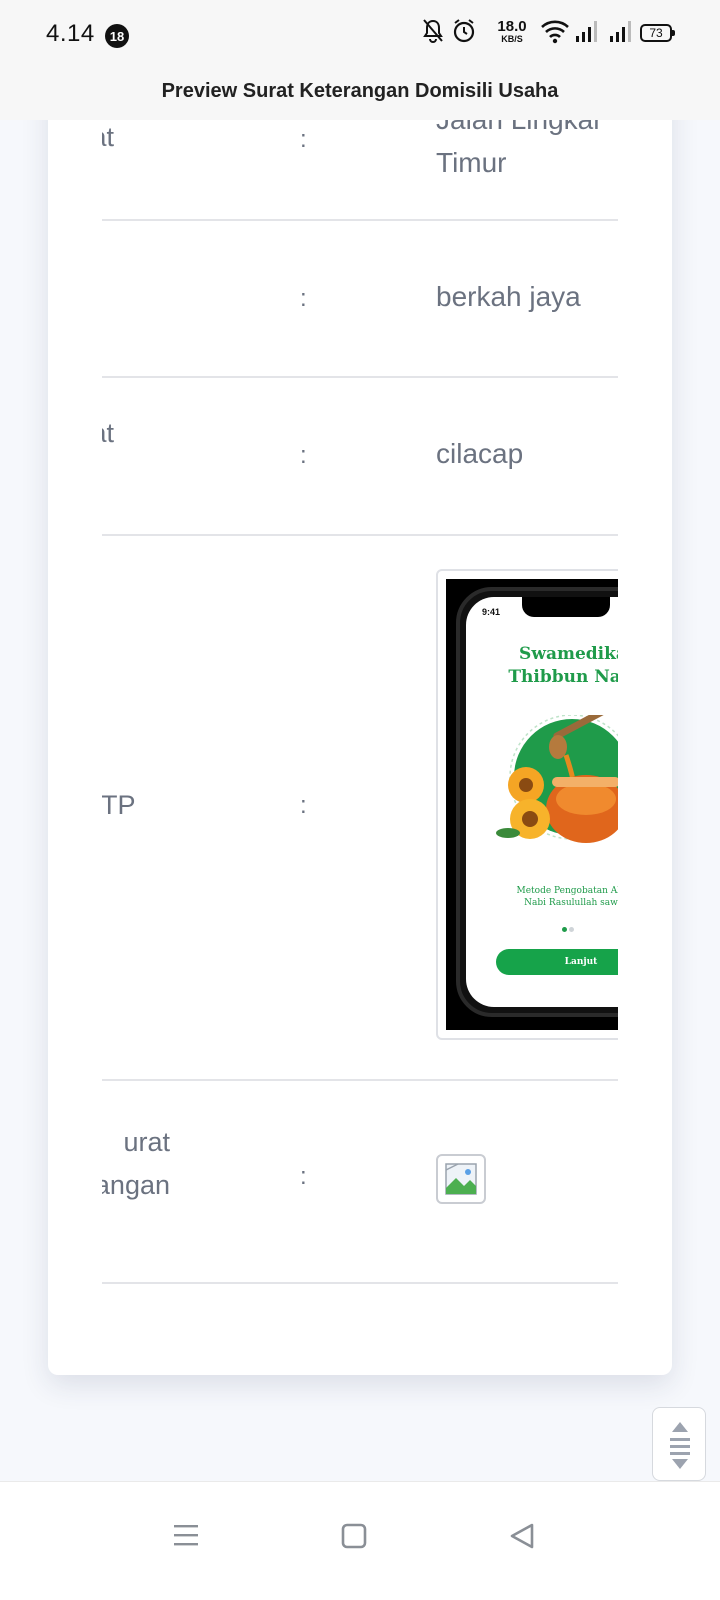 This screenshot has width=720, height=1600. Describe the element at coordinates (571, 929) in the screenshot. I see `pager-dot` at that location.